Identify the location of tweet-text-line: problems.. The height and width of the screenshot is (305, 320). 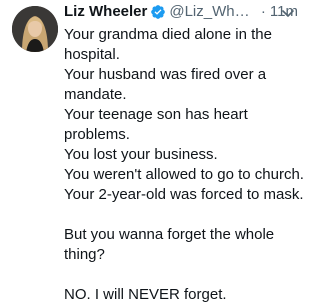
(97, 134).